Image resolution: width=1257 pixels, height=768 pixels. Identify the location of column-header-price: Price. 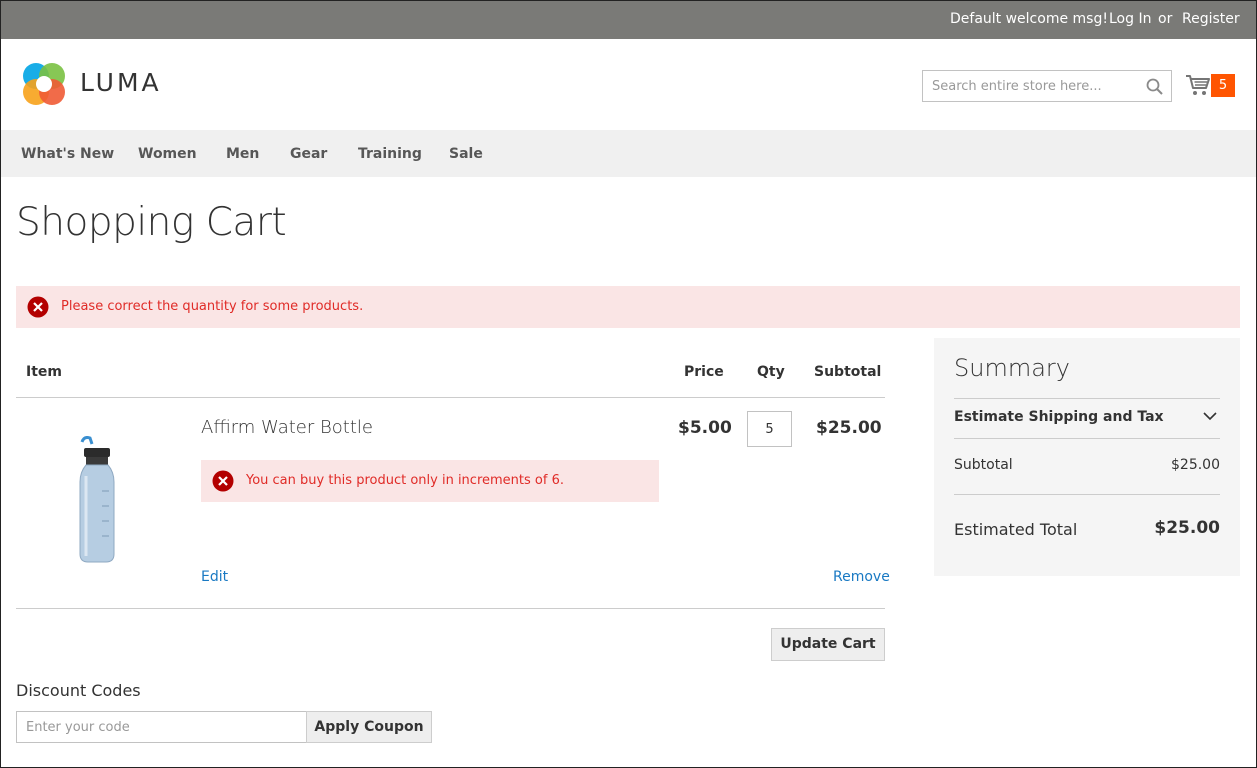
(704, 372).